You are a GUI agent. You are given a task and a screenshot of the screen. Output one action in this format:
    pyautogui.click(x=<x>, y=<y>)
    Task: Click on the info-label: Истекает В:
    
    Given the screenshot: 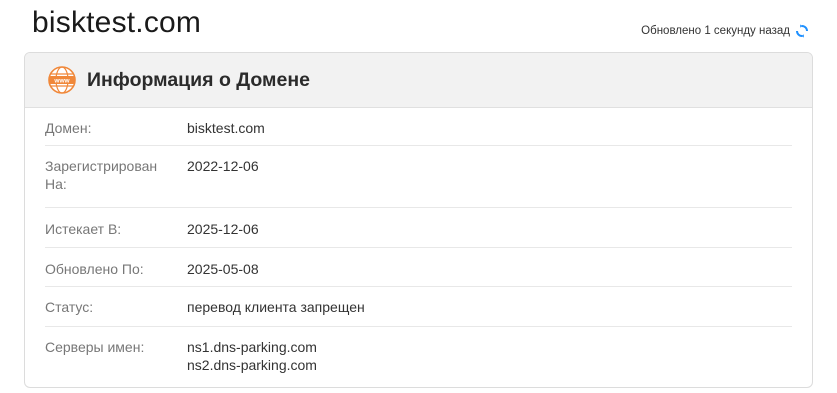 What is the action you would take?
    pyautogui.click(x=83, y=229)
    